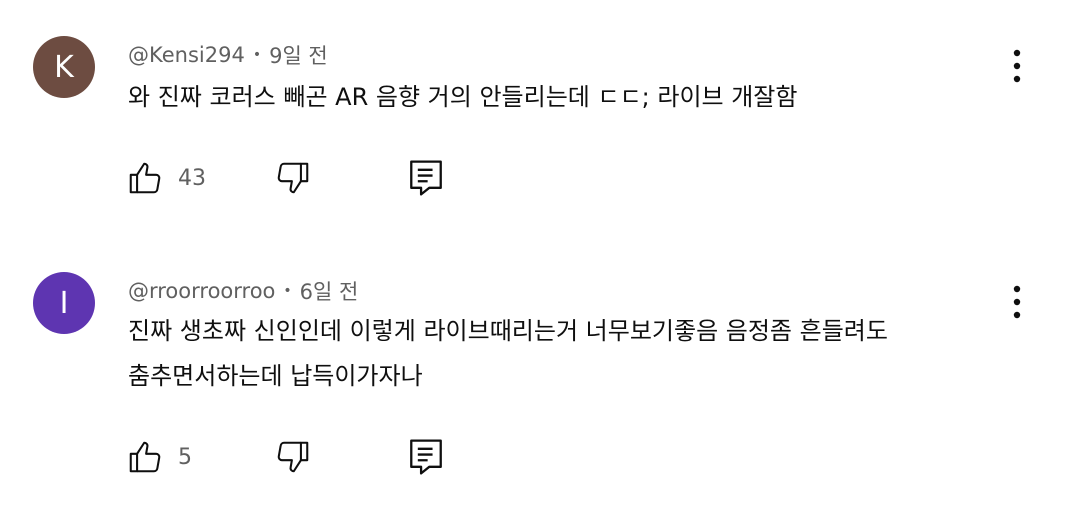 The width and height of the screenshot is (1080, 514). I want to click on comment-text: 와 진짜 코러스 빼곤 AR 음향 거의 안들리는데 ㄷㄷ; 라이브 개잘함, so click(463, 97).